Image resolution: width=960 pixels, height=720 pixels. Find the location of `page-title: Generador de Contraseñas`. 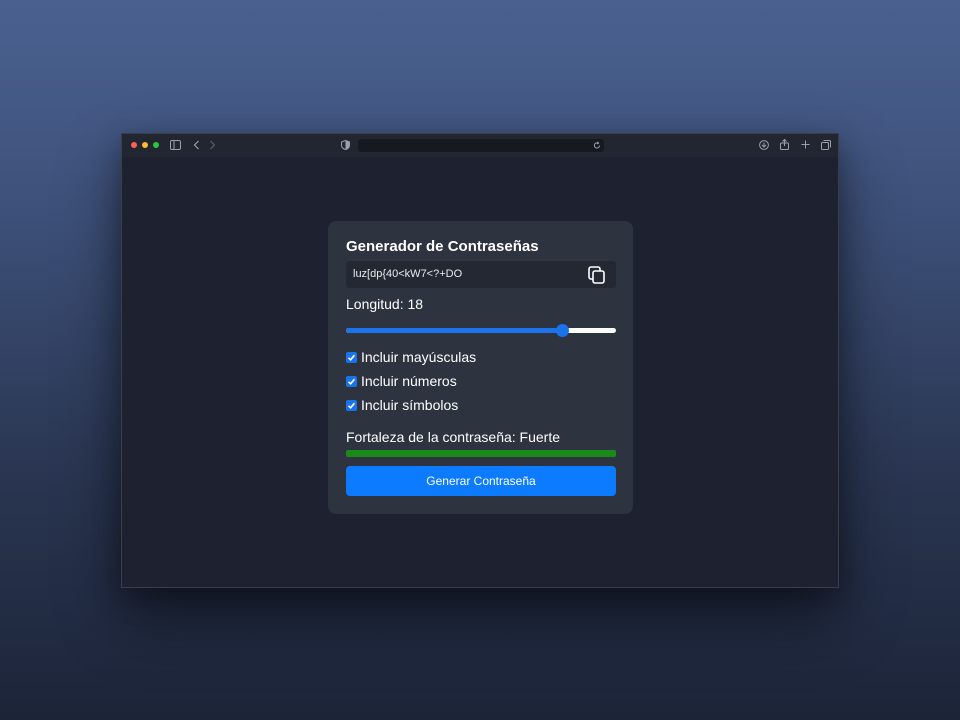

page-title: Generador de Contraseñas is located at coordinates (442, 246).